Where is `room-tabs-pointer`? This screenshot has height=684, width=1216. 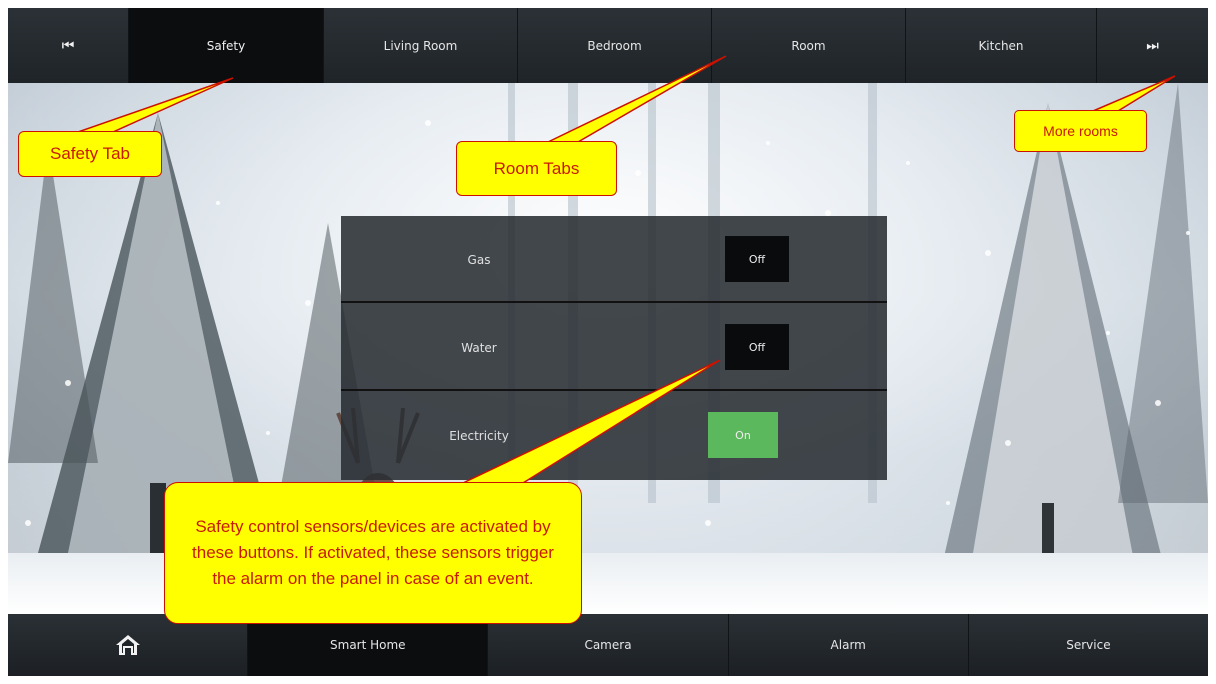 room-tabs-pointer is located at coordinates (637, 99).